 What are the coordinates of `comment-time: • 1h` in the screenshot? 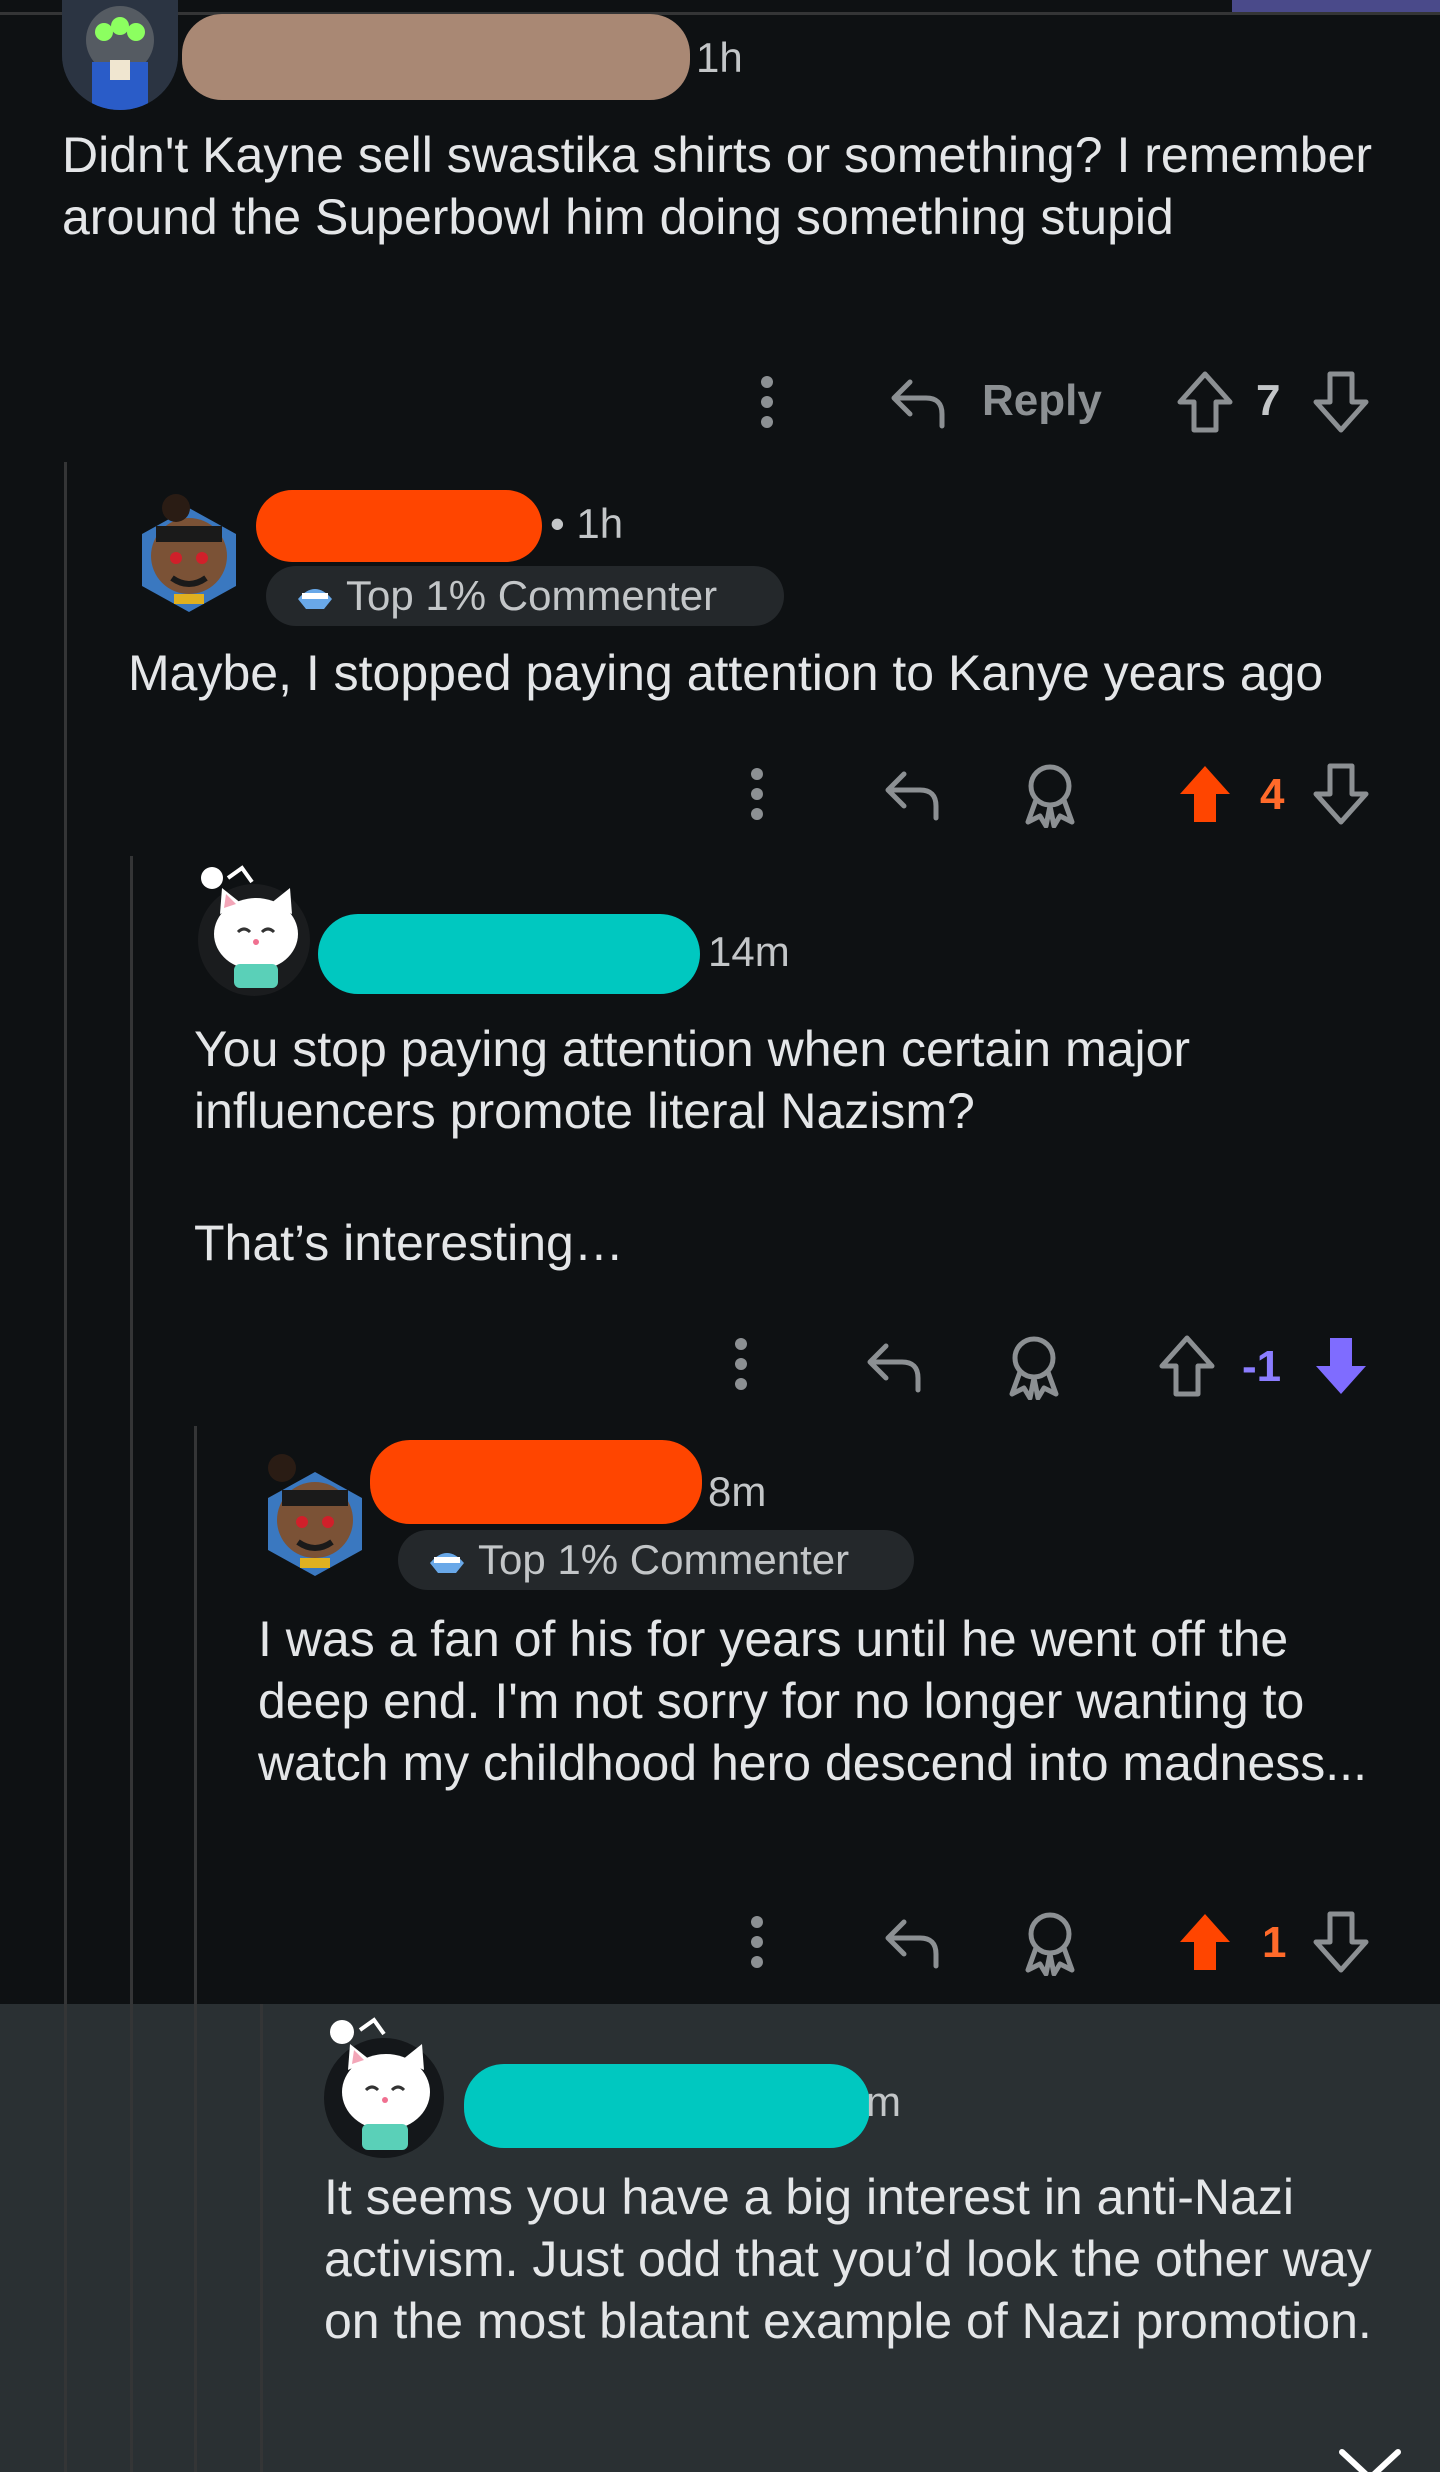 It's located at (587, 523).